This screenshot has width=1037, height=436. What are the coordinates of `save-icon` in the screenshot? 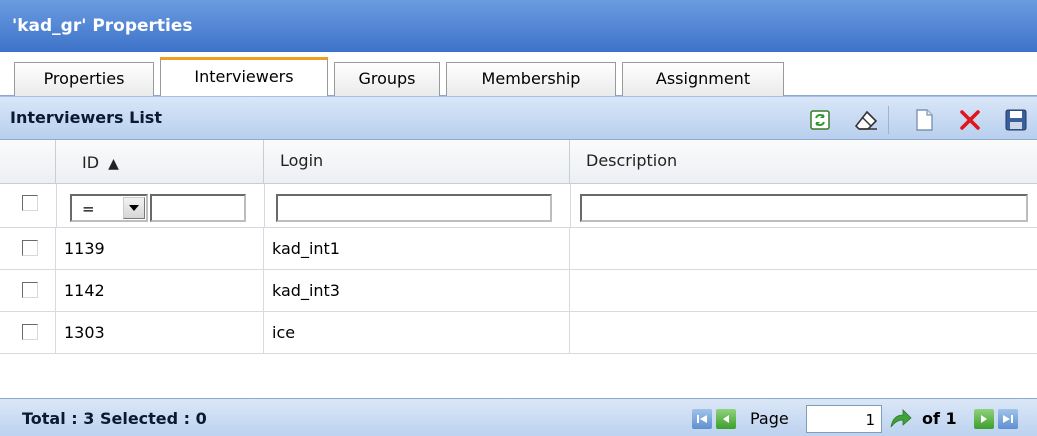 It's located at (1016, 120).